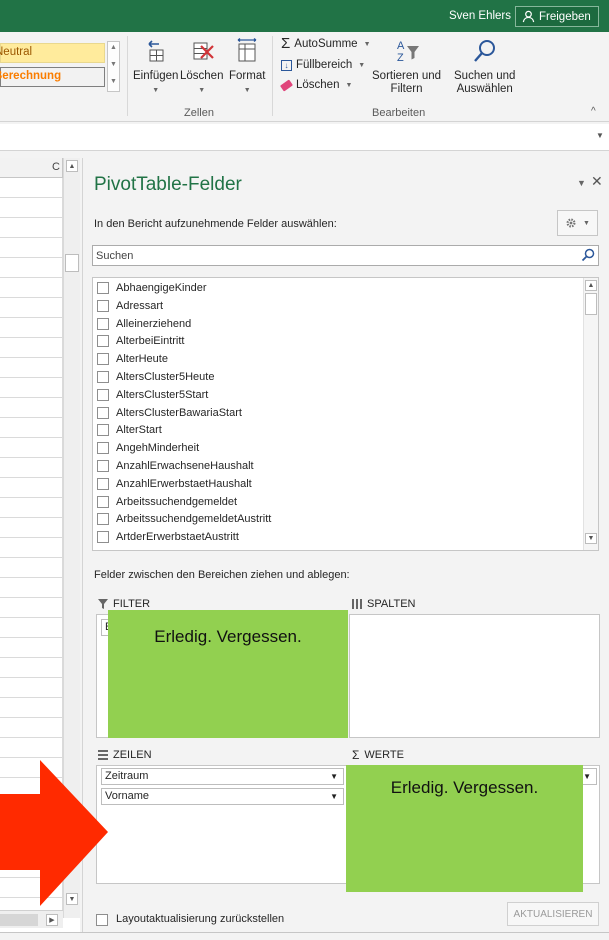 The height and width of the screenshot is (940, 609). What do you see at coordinates (152, 288) in the screenshot?
I see `field-list-item: AbhaengigeKinder` at bounding box center [152, 288].